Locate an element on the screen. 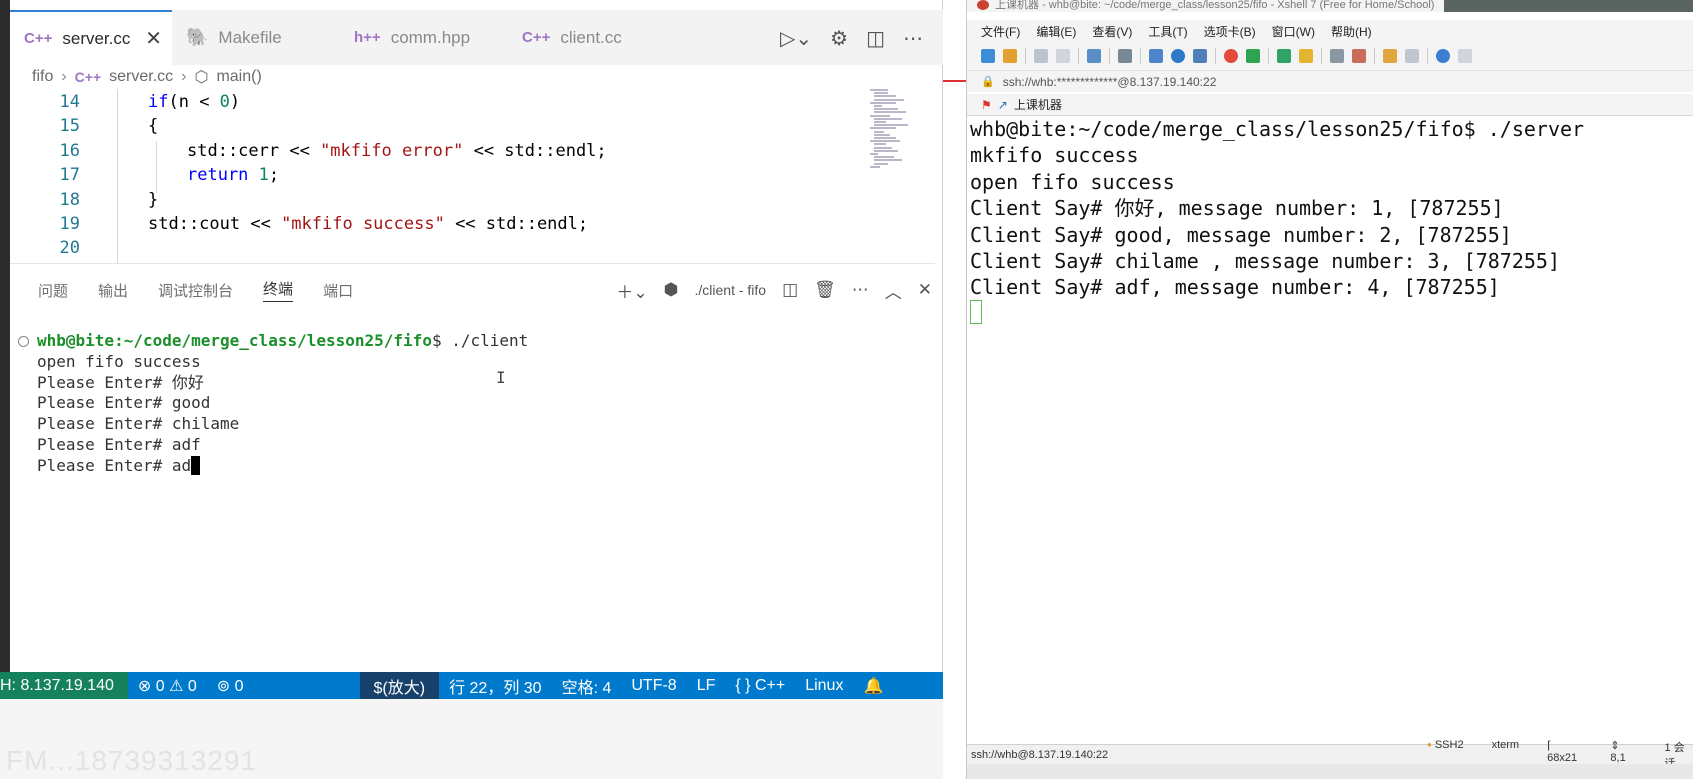 The height and width of the screenshot is (779, 1693). menu-item: 窗口(W) is located at coordinates (1293, 31).